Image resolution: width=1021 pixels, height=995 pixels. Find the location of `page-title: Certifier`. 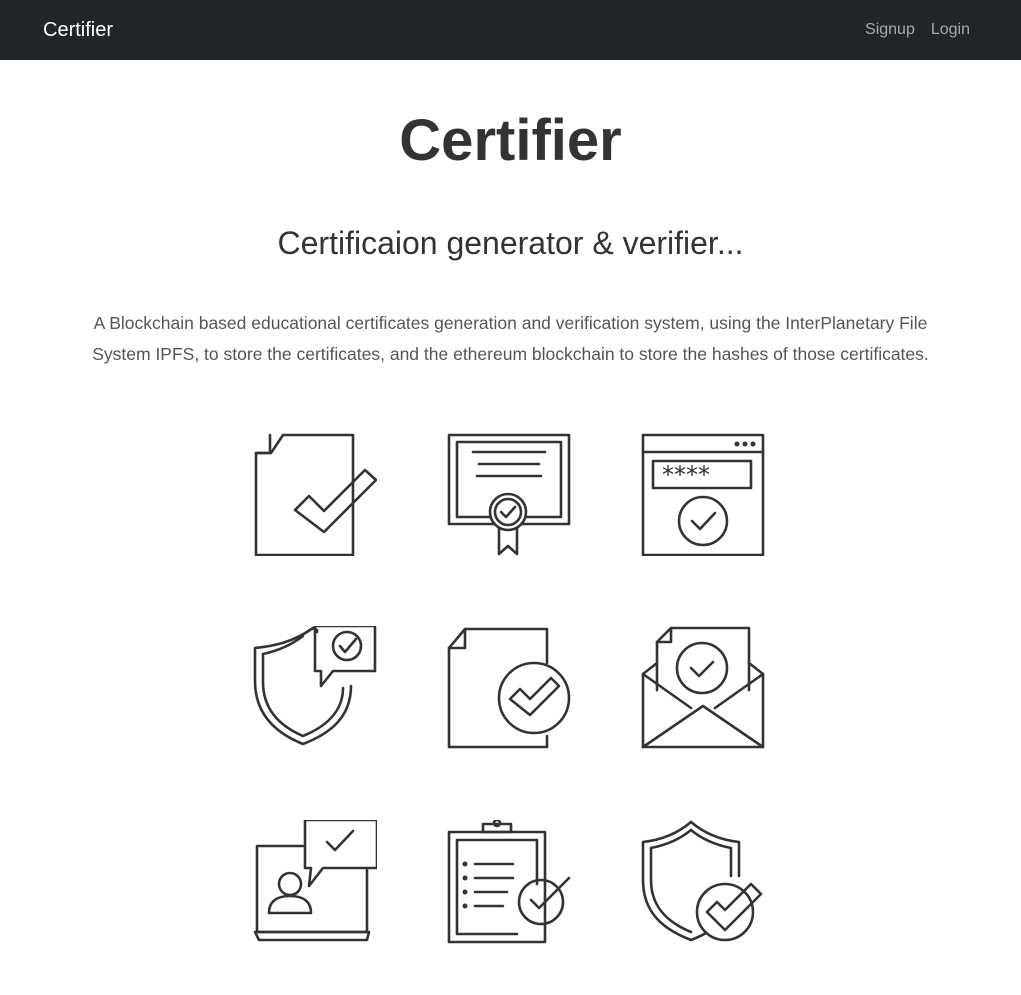

page-title: Certifier is located at coordinates (510, 140).